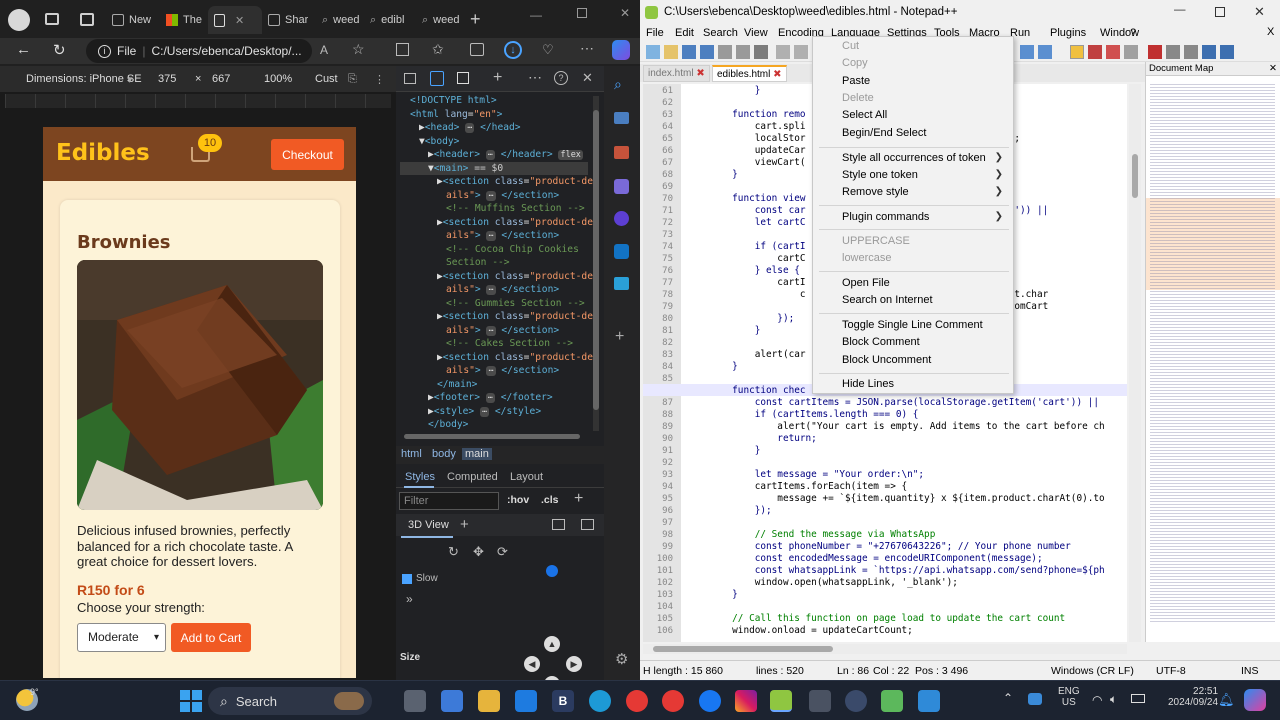  What do you see at coordinates (621, 186) in the screenshot?
I see `games-icon` at bounding box center [621, 186].